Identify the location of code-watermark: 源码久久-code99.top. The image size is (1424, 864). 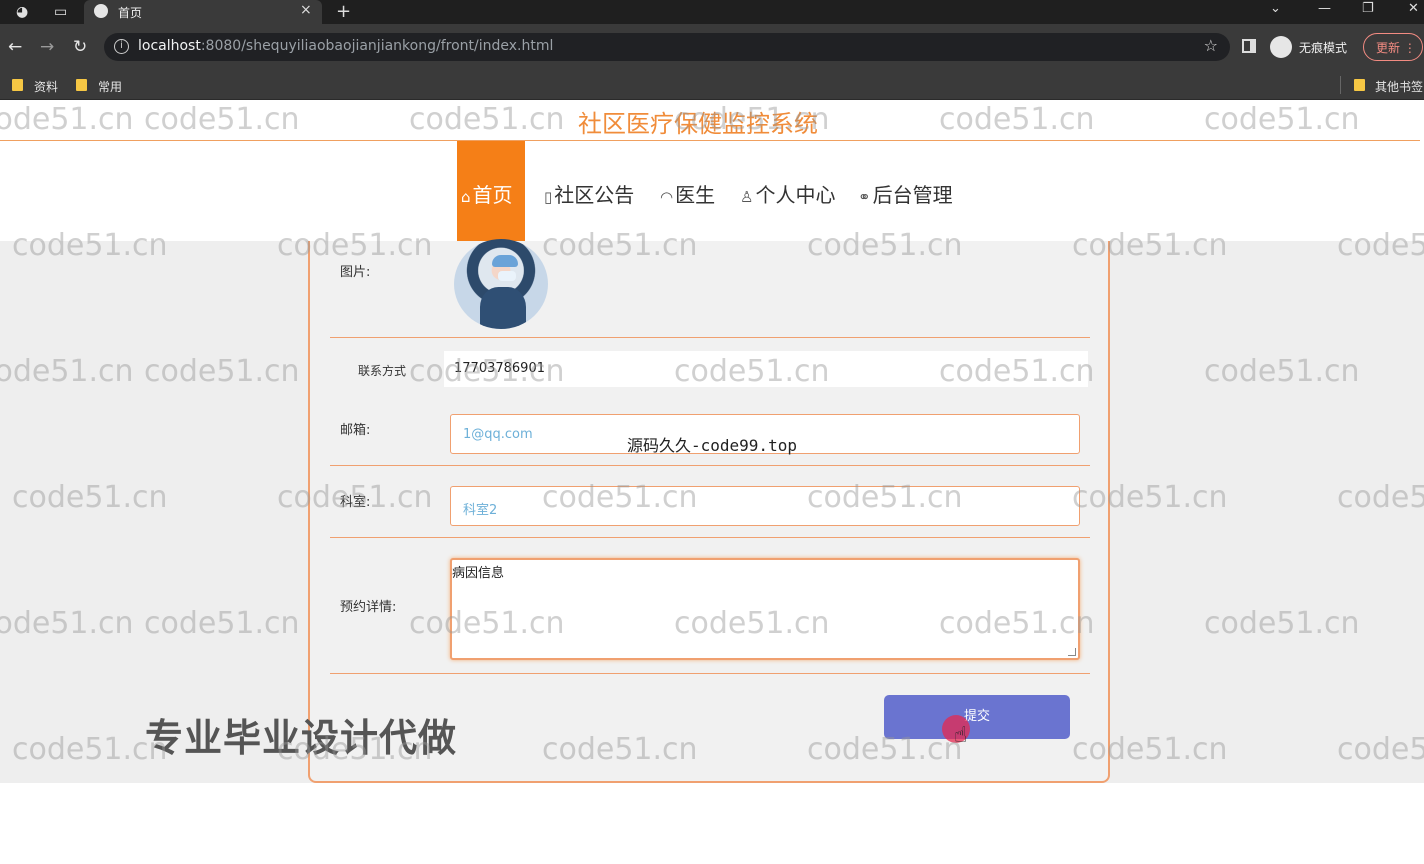
(712, 445).